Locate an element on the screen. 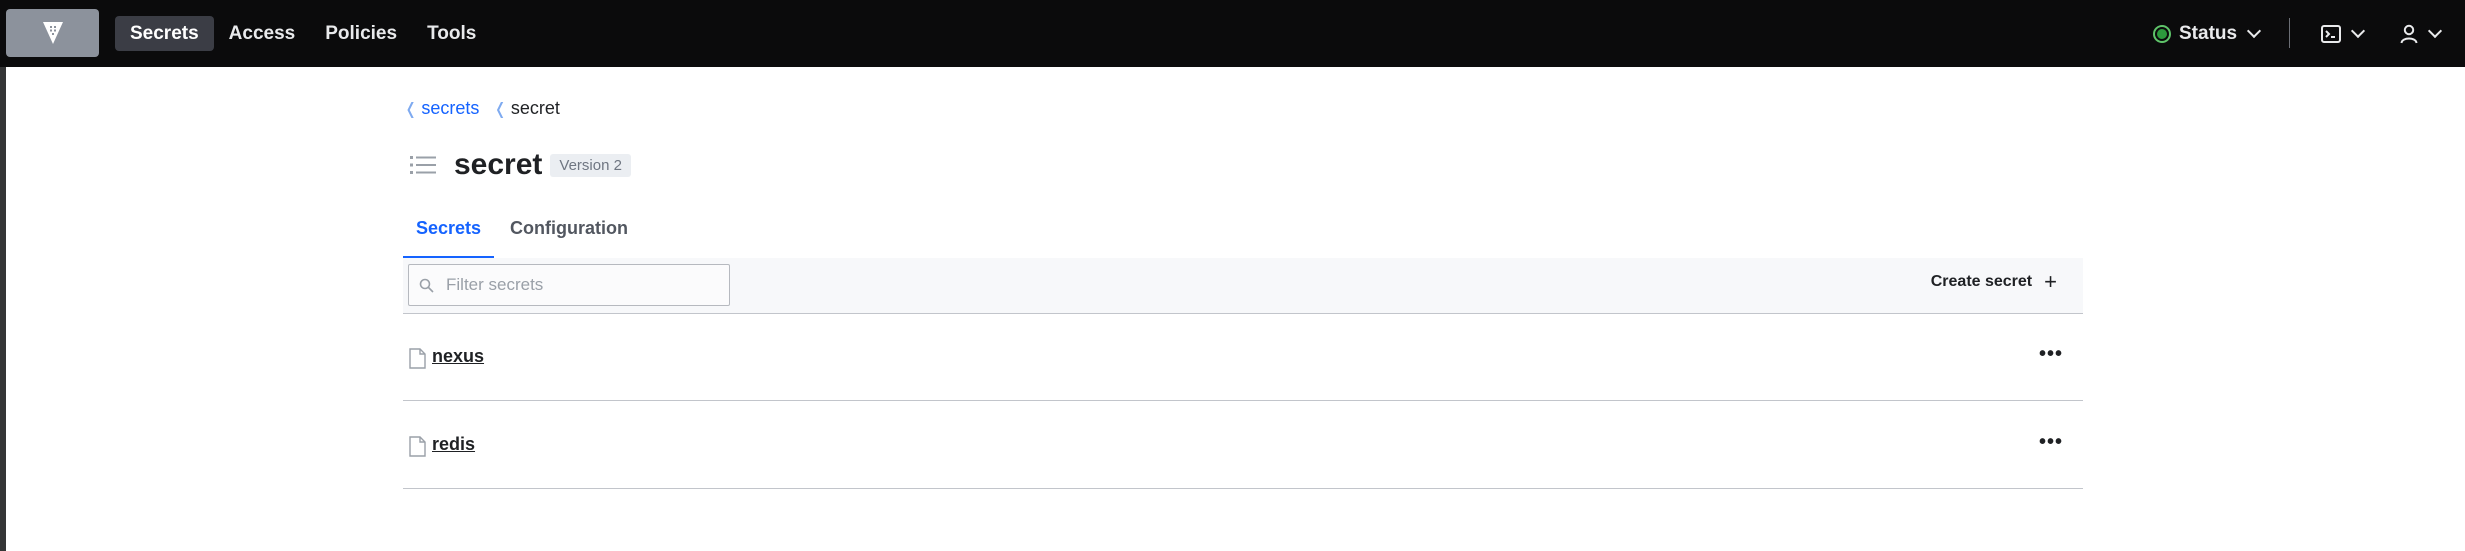 The image size is (2465, 551). status-menu-button: Status is located at coordinates (2207, 33).